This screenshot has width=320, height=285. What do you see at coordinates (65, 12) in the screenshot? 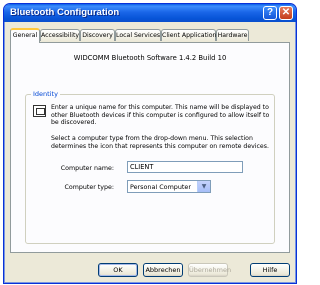
I see `window-title: Bluetooth Configuration` at bounding box center [65, 12].